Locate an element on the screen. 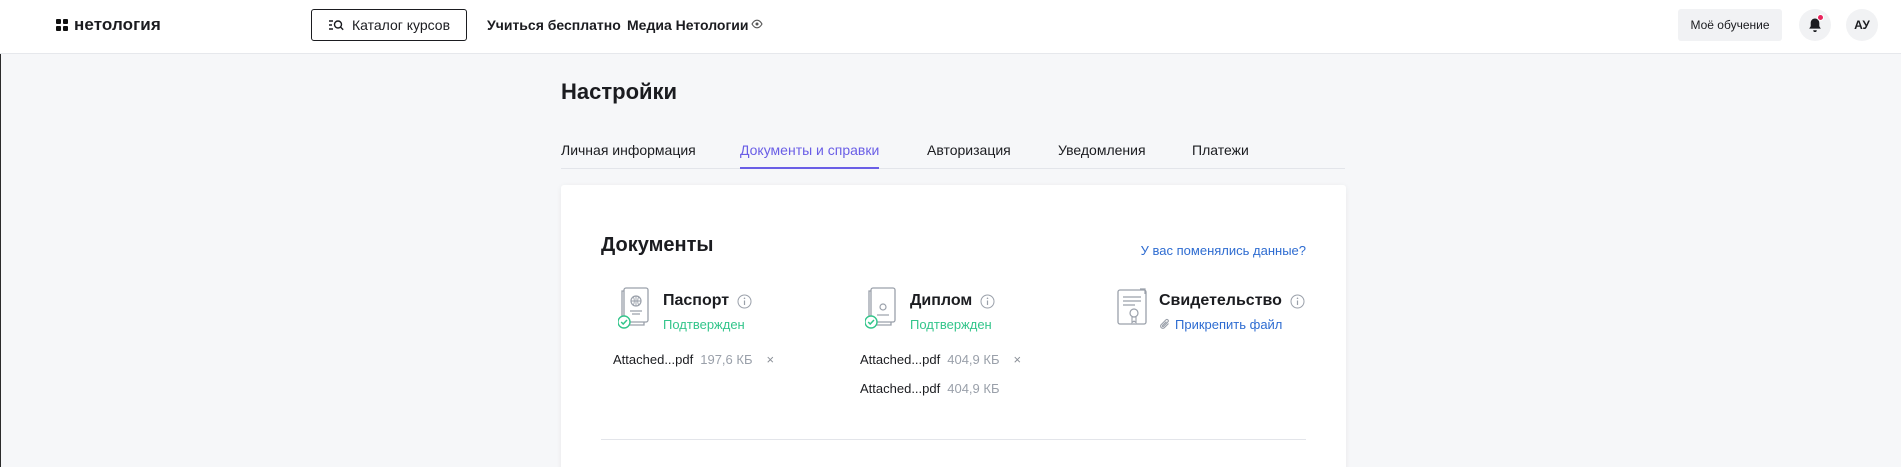 The height and width of the screenshot is (467, 1901). passport-icon is located at coordinates (633, 308).